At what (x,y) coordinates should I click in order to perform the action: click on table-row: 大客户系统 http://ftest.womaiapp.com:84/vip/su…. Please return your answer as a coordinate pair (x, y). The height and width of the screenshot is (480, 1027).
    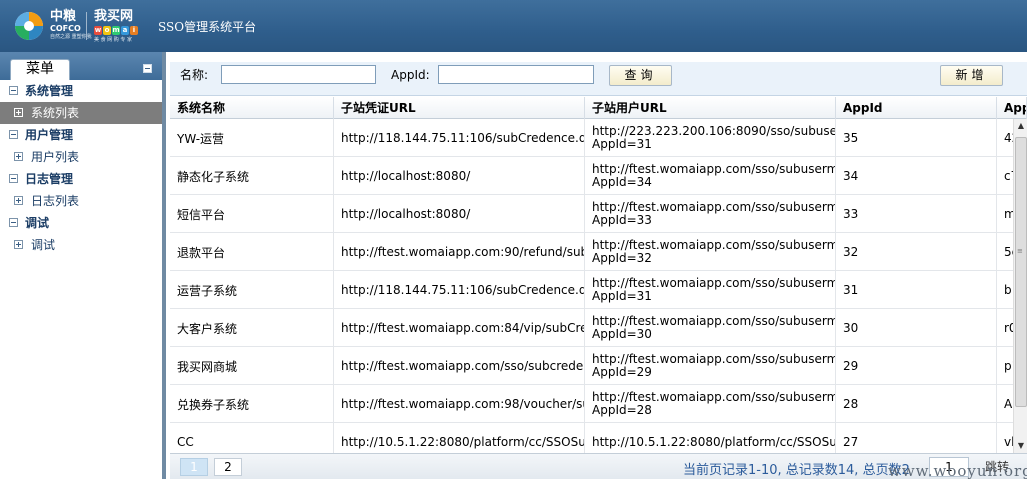
    Looking at the image, I should click on (598, 328).